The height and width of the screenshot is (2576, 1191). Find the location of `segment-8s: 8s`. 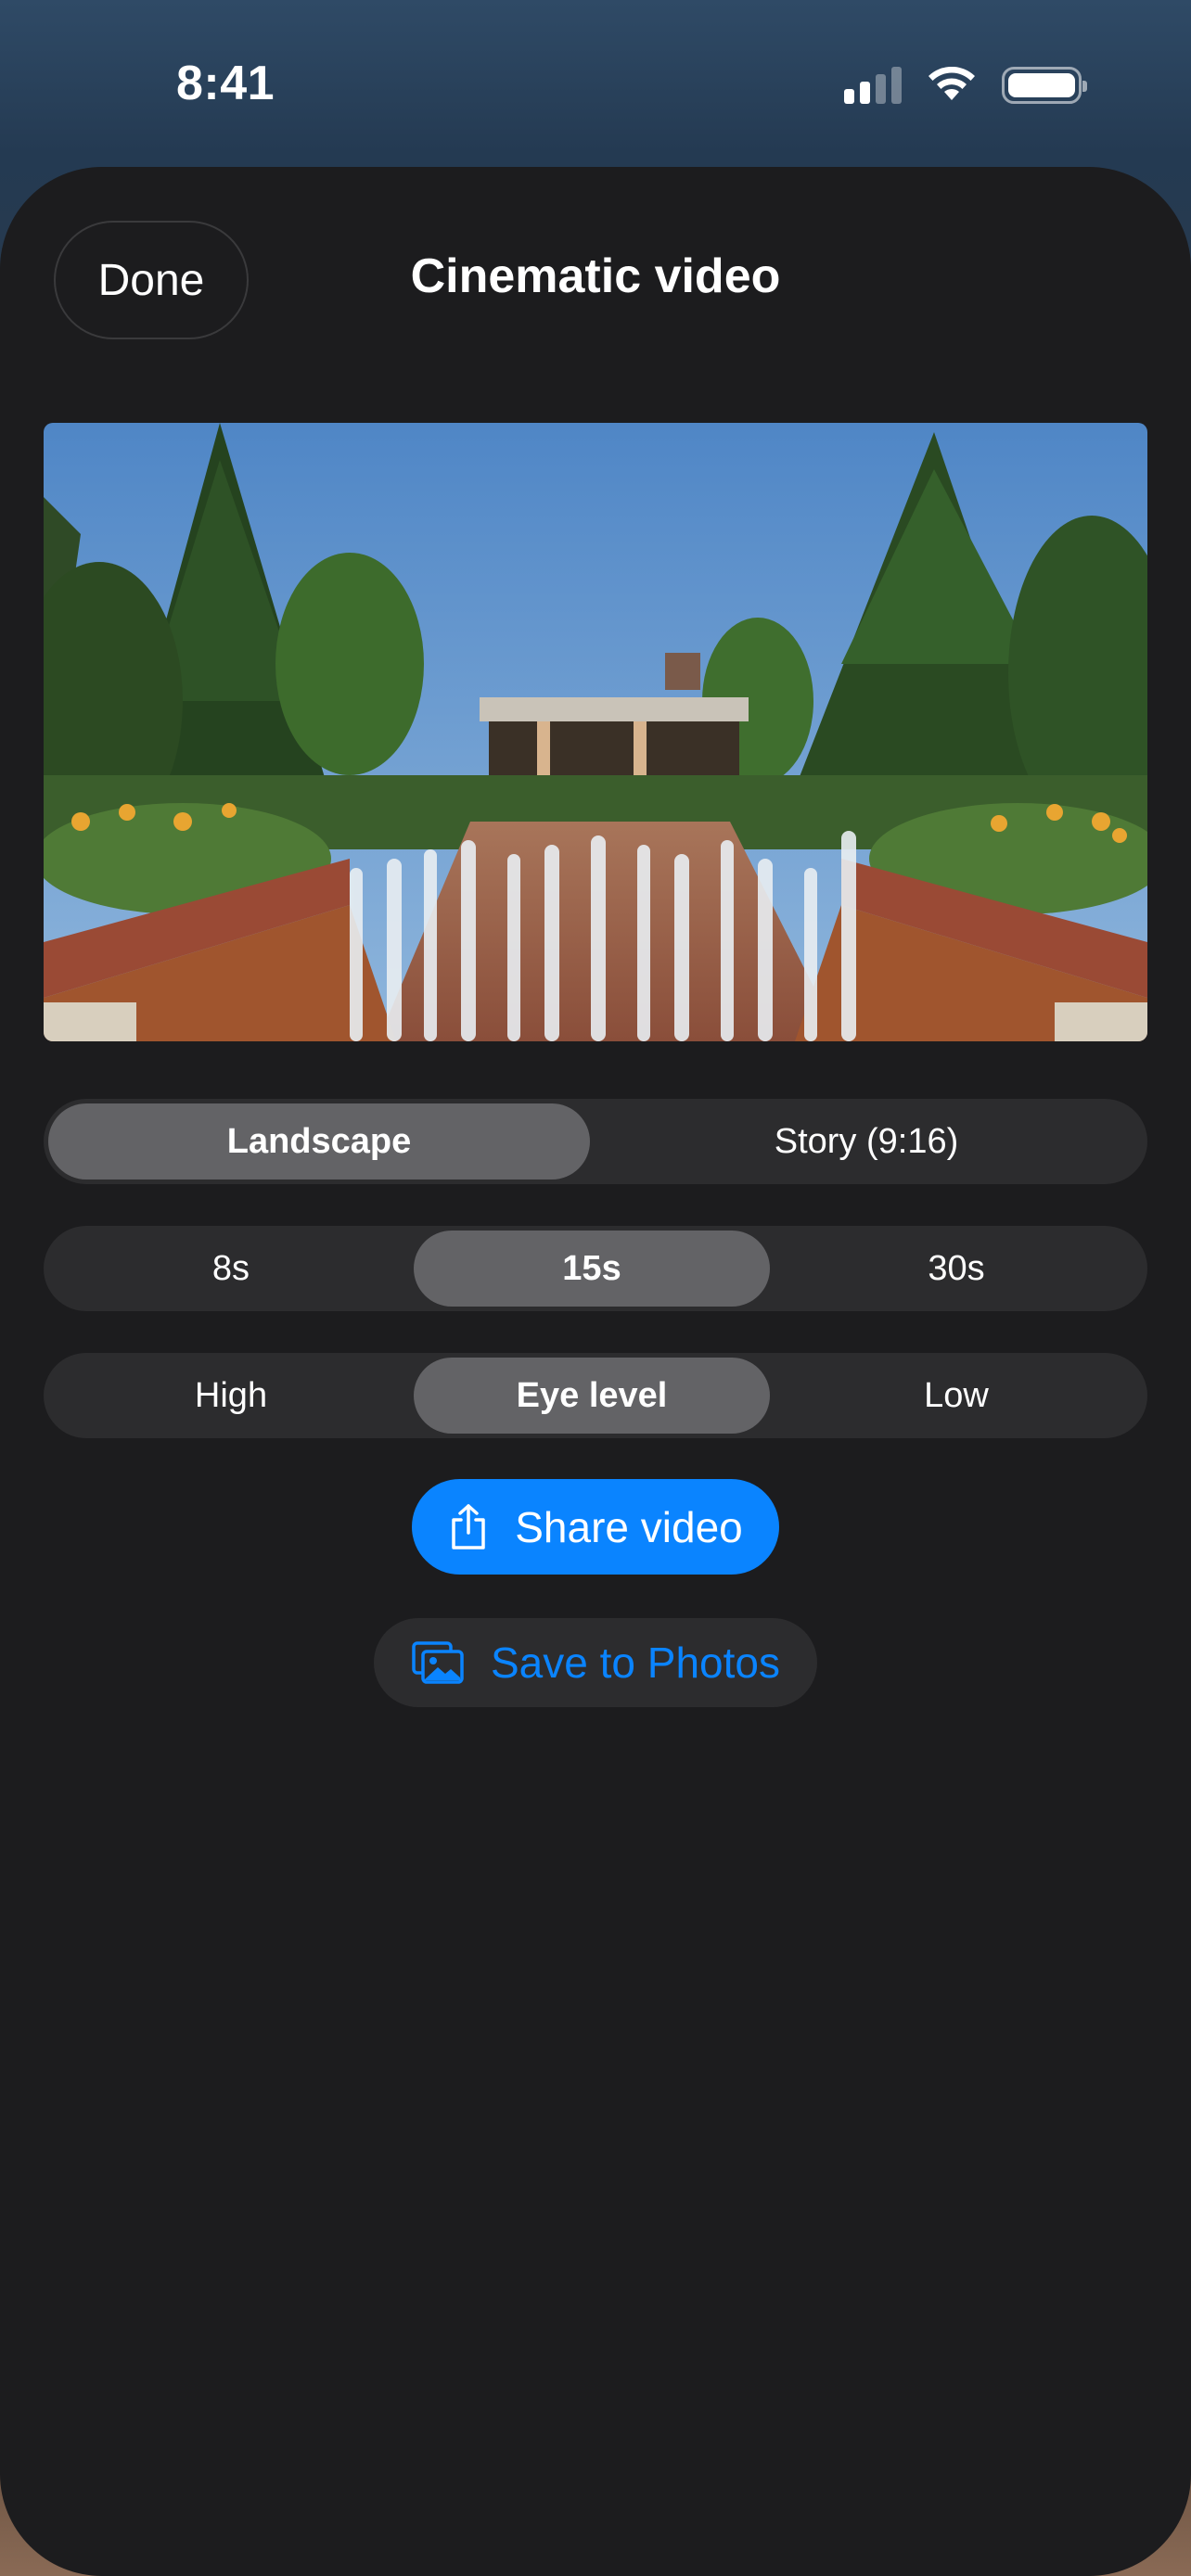

segment-8s: 8s is located at coordinates (231, 1269).